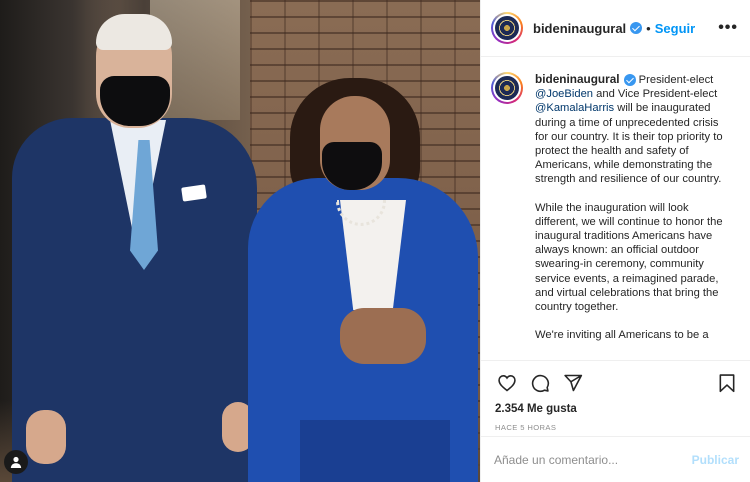 The height and width of the screenshot is (482, 750). I want to click on more-options-icon: •••, so click(728, 28).